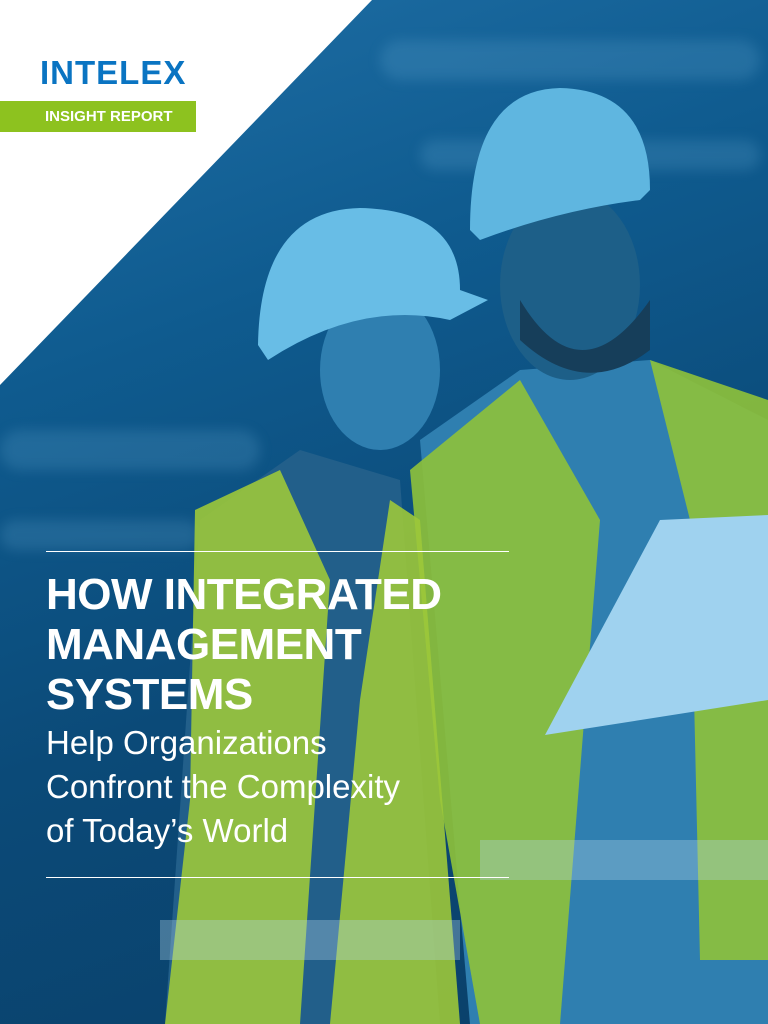 The height and width of the screenshot is (1024, 768). Describe the element at coordinates (167, 830) in the screenshot. I see `subtitle-line: of Today’s World` at that location.